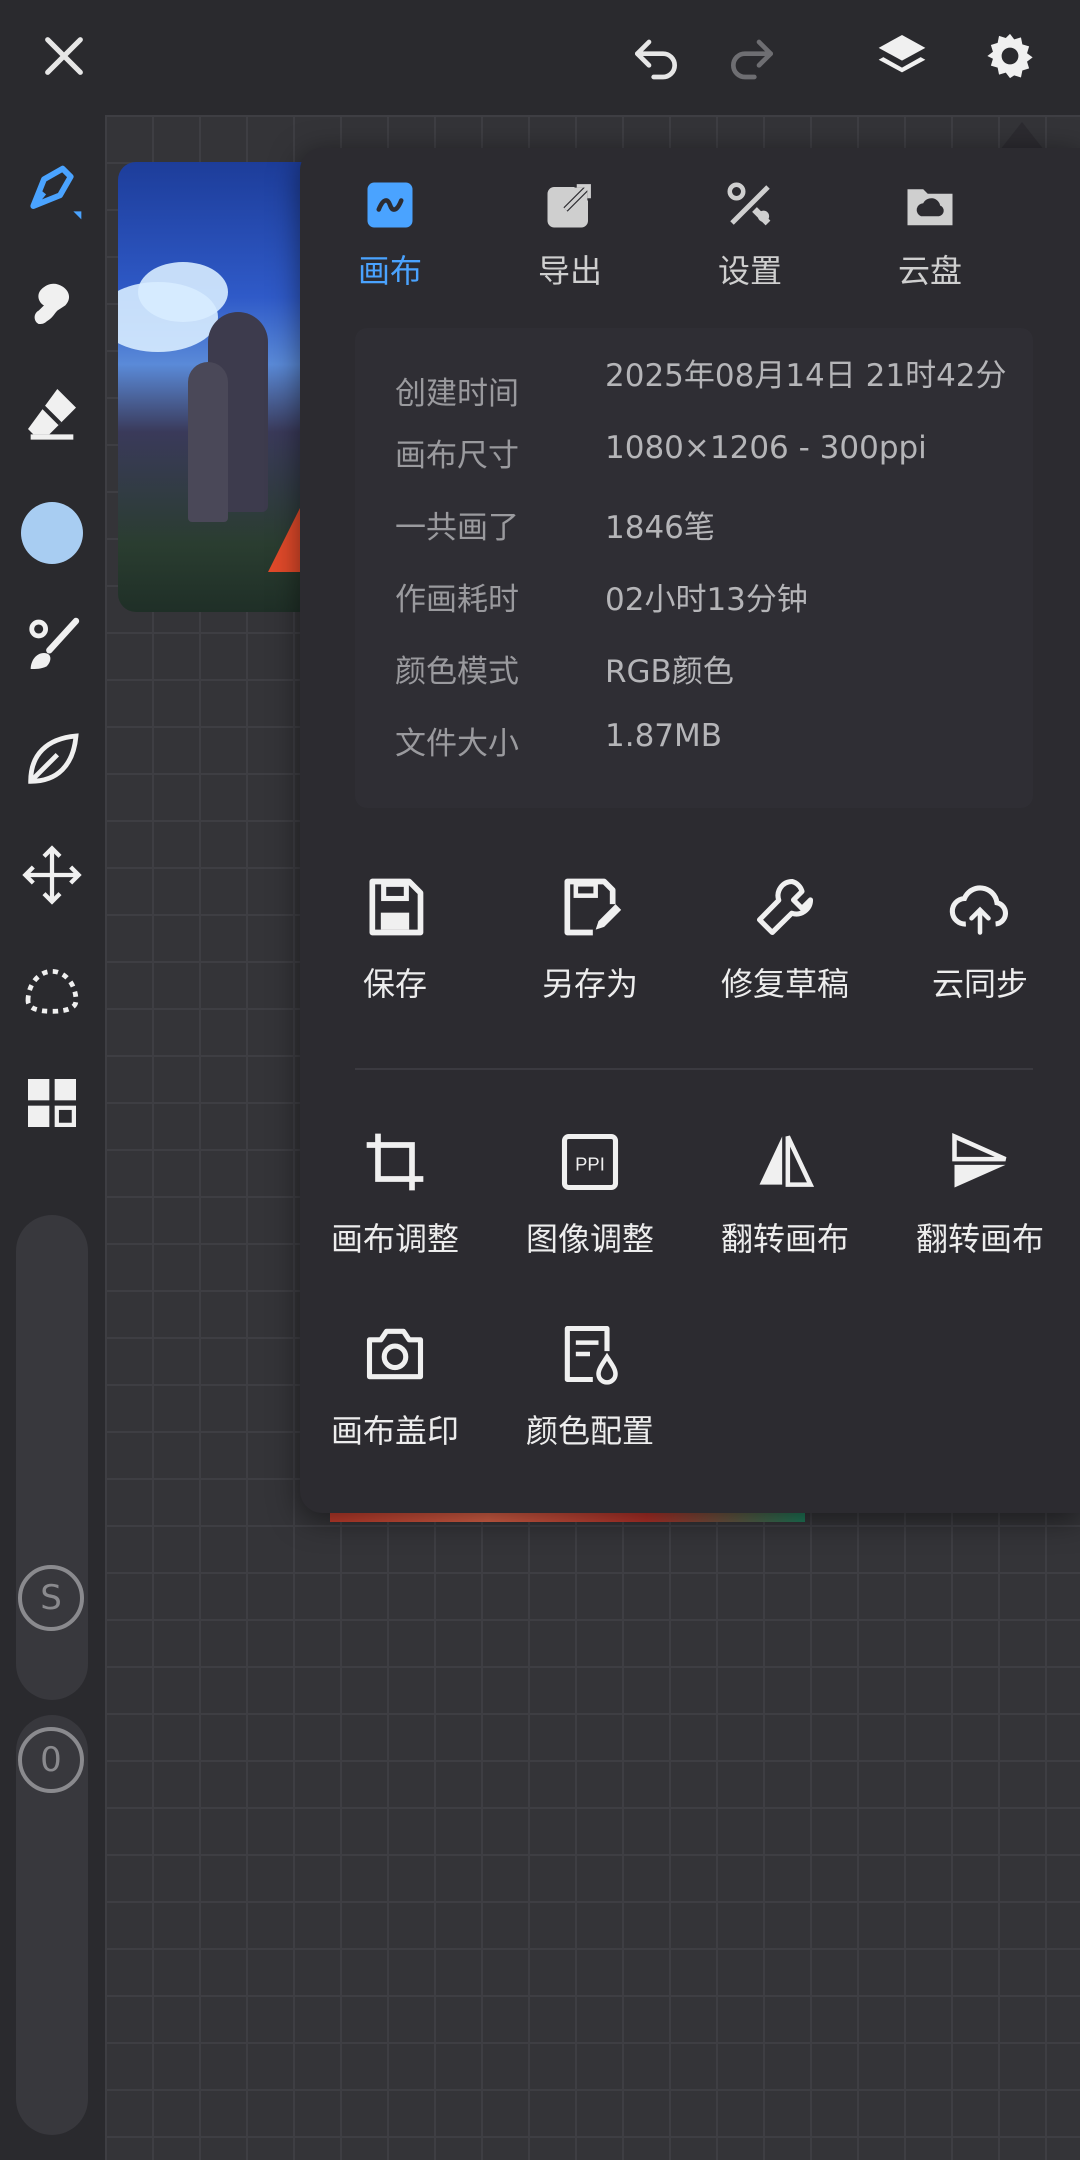 The height and width of the screenshot is (2160, 1080). Describe the element at coordinates (540, 57) in the screenshot. I see `top-bar` at that location.